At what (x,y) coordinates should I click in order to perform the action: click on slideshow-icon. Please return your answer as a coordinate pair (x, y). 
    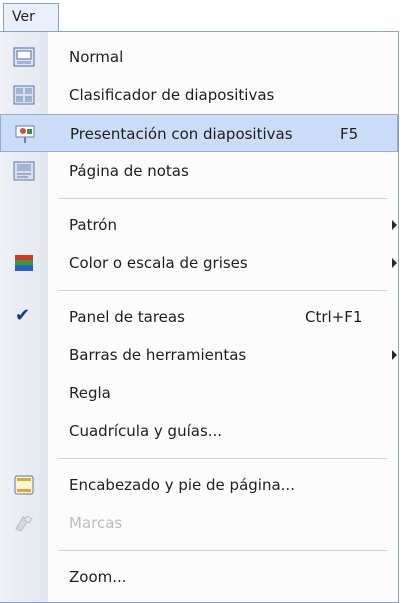
    Looking at the image, I should click on (25, 134).